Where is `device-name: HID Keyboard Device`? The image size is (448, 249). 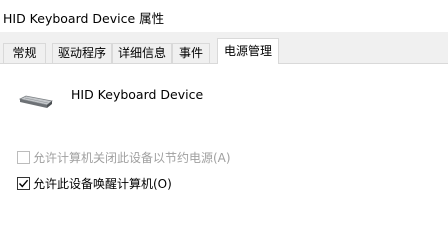
device-name: HID Keyboard Device is located at coordinates (137, 94).